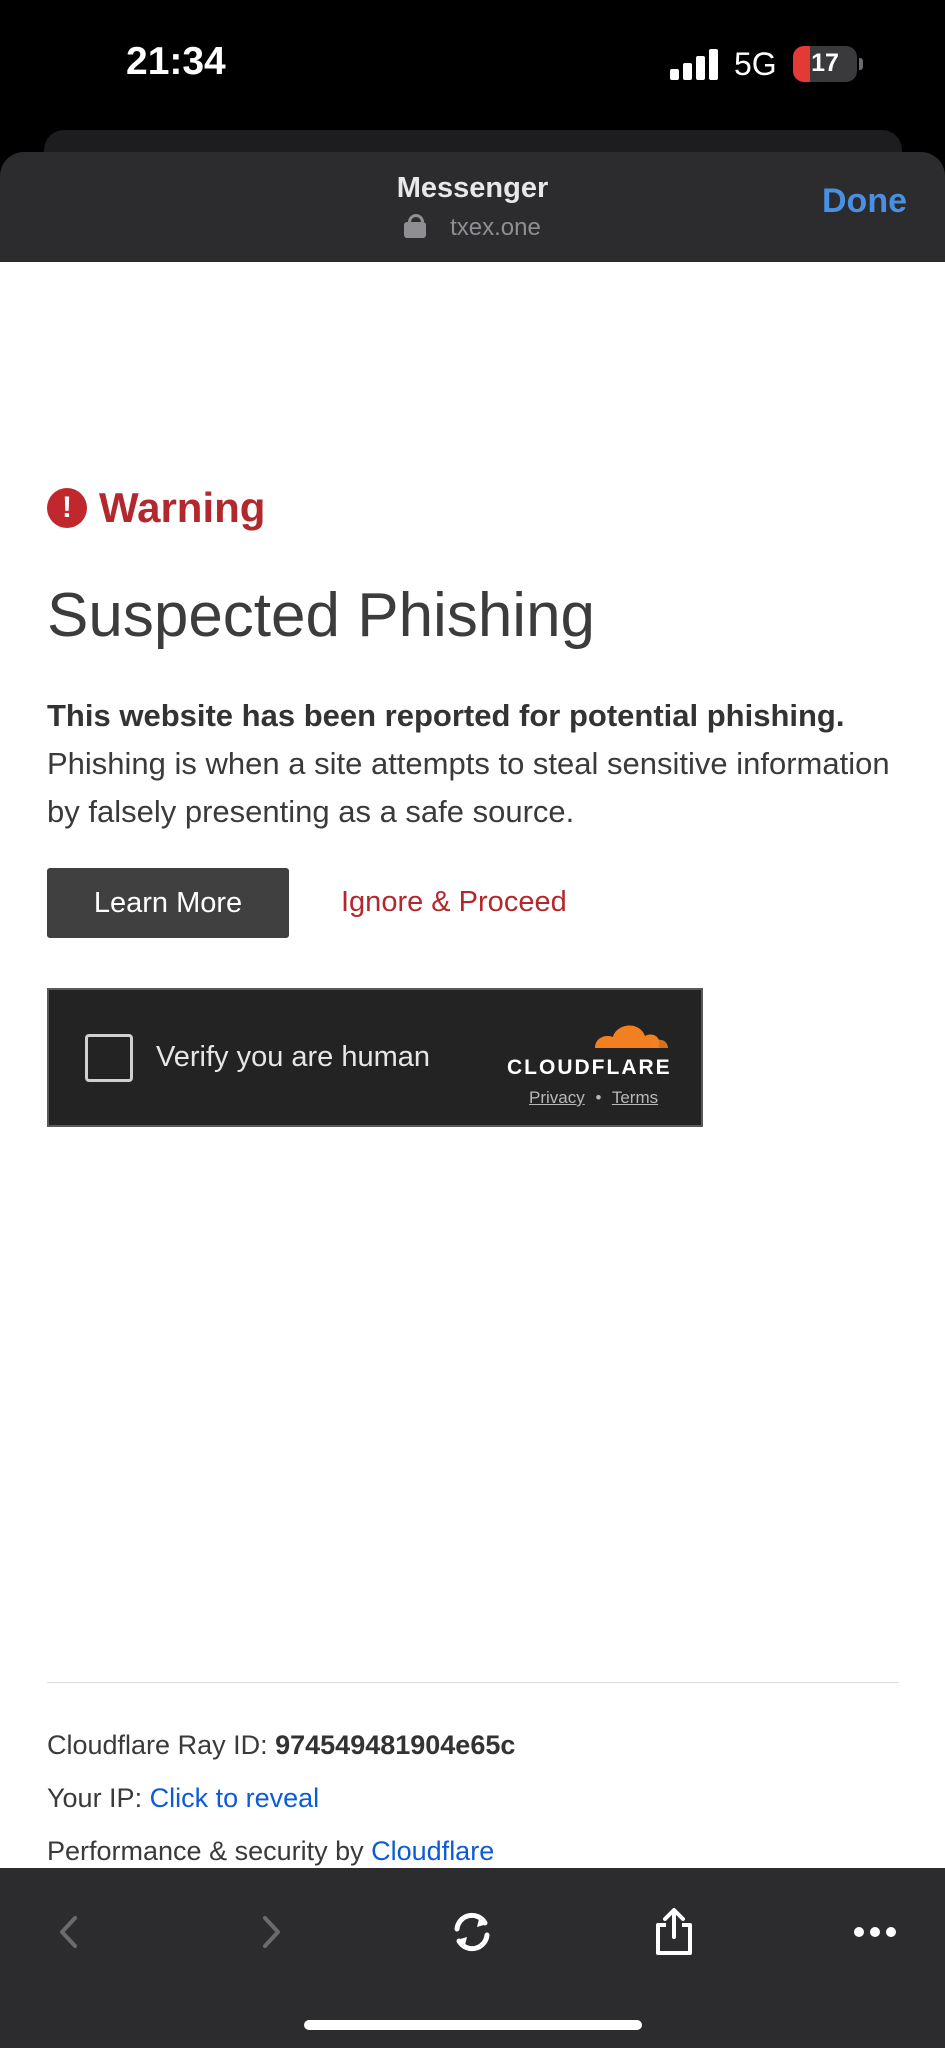 The width and height of the screenshot is (945, 2048). I want to click on privacy-link: Privacy, so click(557, 1097).